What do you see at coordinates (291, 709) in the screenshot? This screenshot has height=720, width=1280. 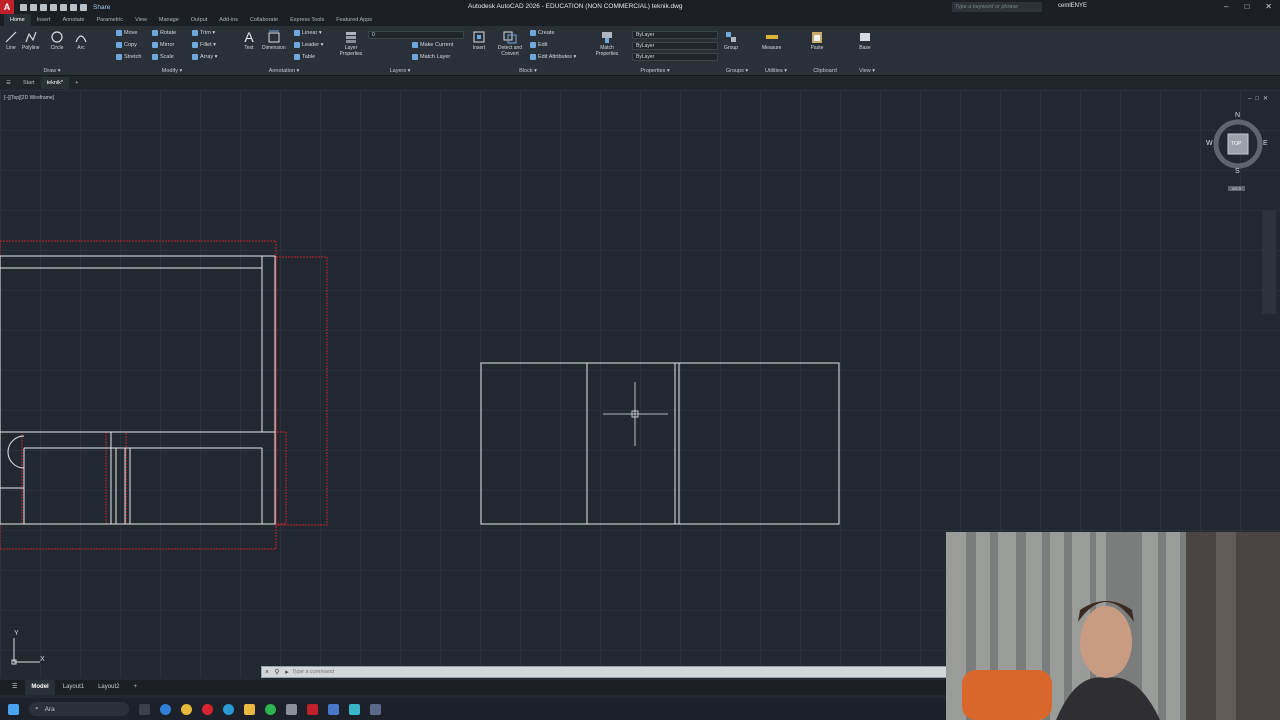 I see `app-icon` at bounding box center [291, 709].